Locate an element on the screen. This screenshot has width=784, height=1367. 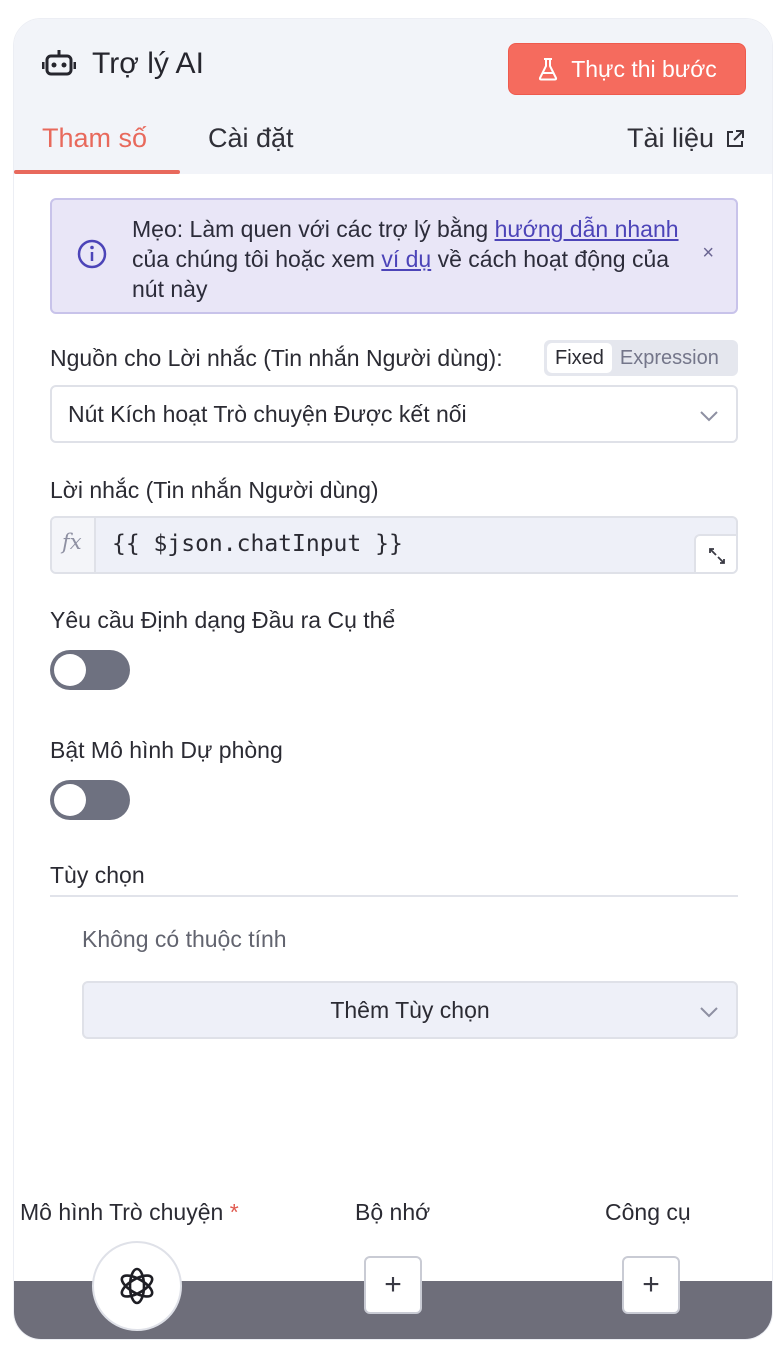
quickstart-link: hướng dẫn nhanh is located at coordinates (587, 229).